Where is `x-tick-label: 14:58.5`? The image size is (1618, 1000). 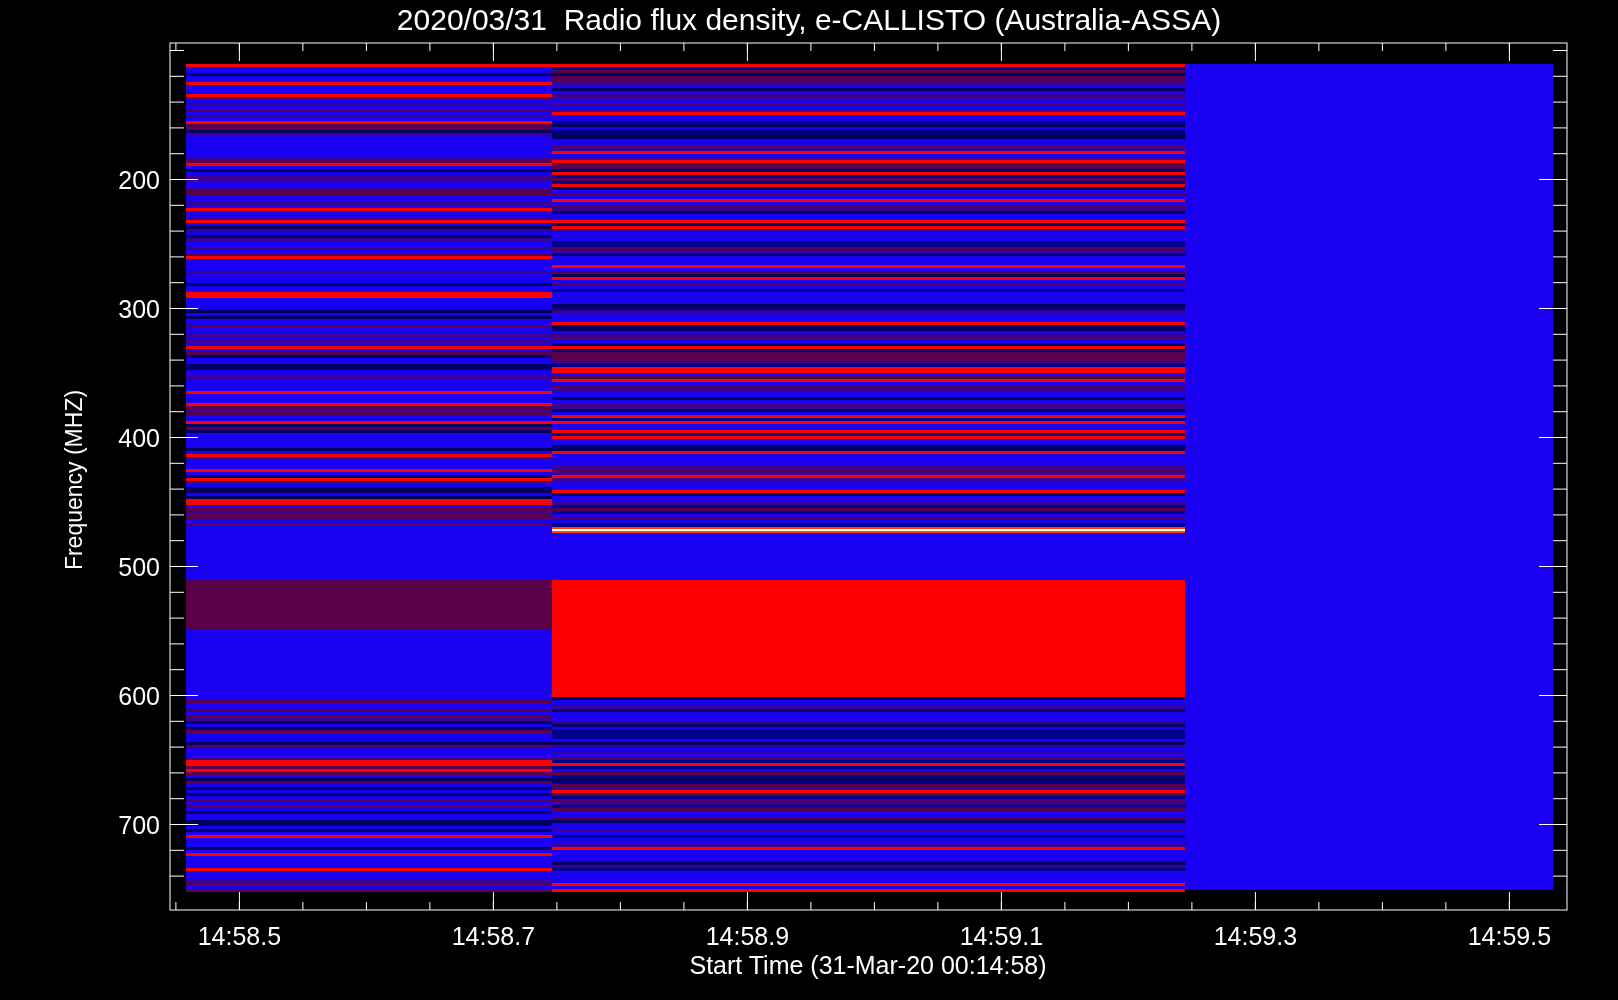 x-tick-label: 14:58.5 is located at coordinates (239, 936).